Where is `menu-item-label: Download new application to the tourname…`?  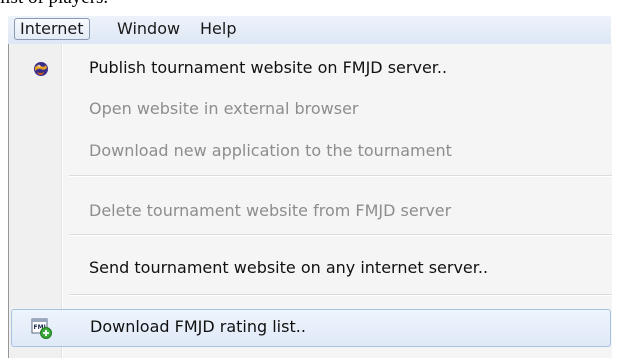 menu-item-label: Download new application to the tourname… is located at coordinates (270, 150).